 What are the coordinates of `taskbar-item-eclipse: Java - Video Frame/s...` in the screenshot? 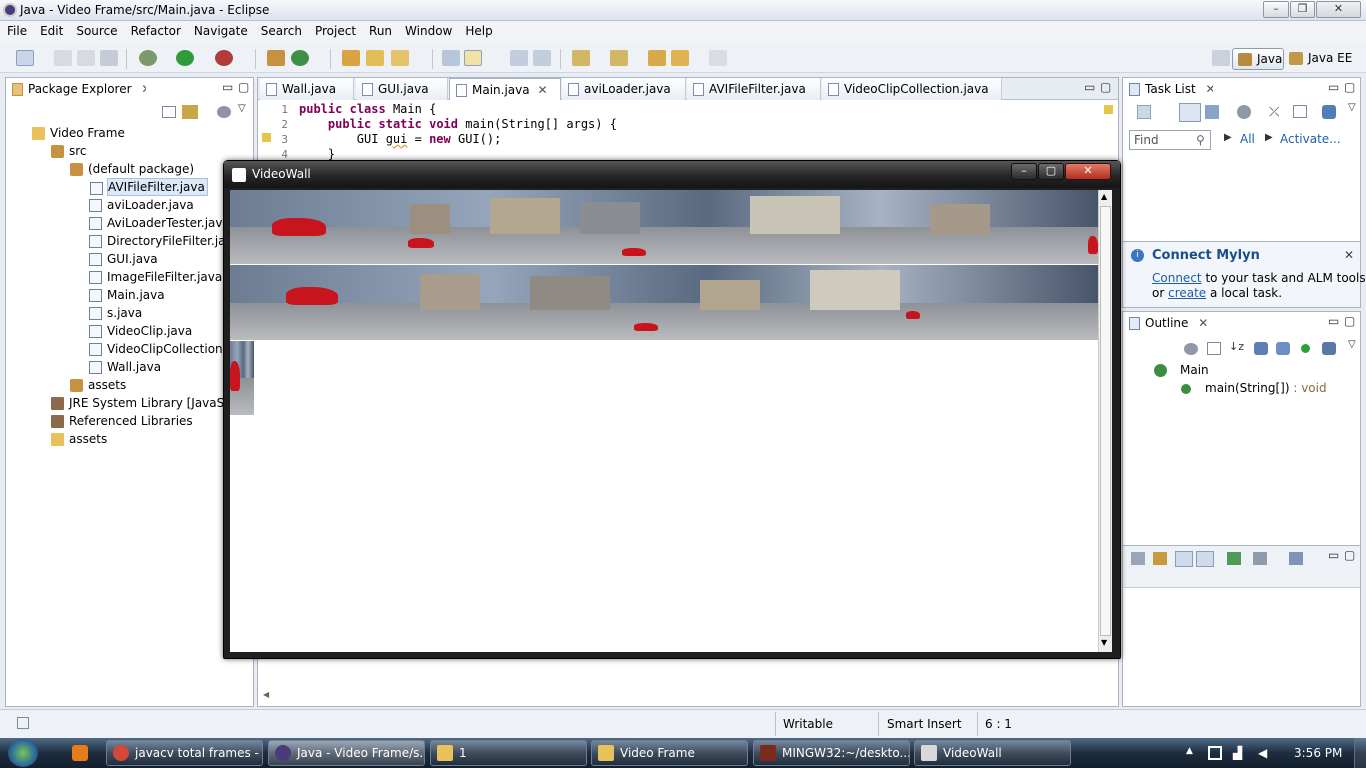 It's located at (346, 753).